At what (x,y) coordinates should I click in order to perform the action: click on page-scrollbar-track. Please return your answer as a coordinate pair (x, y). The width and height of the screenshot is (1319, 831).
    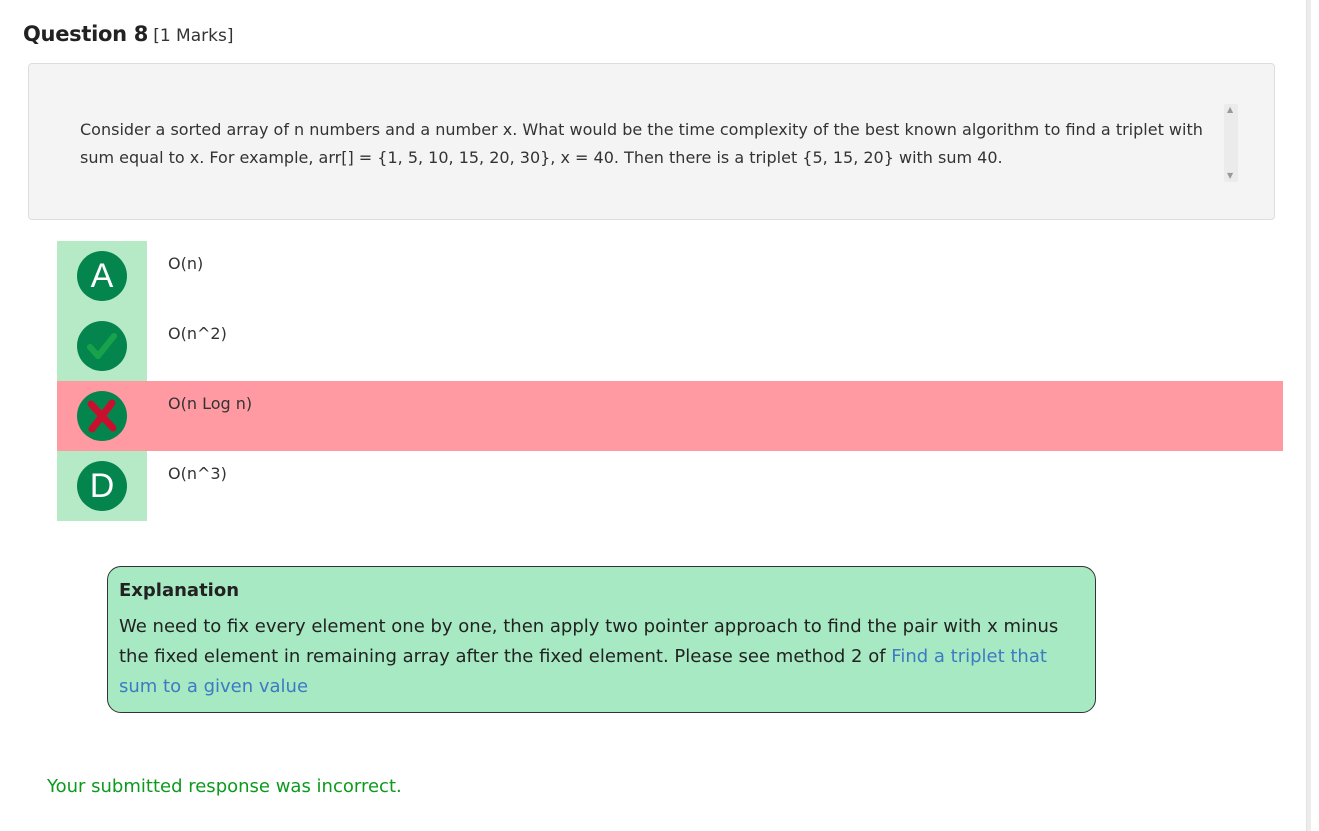
    Looking at the image, I should click on (1308, 415).